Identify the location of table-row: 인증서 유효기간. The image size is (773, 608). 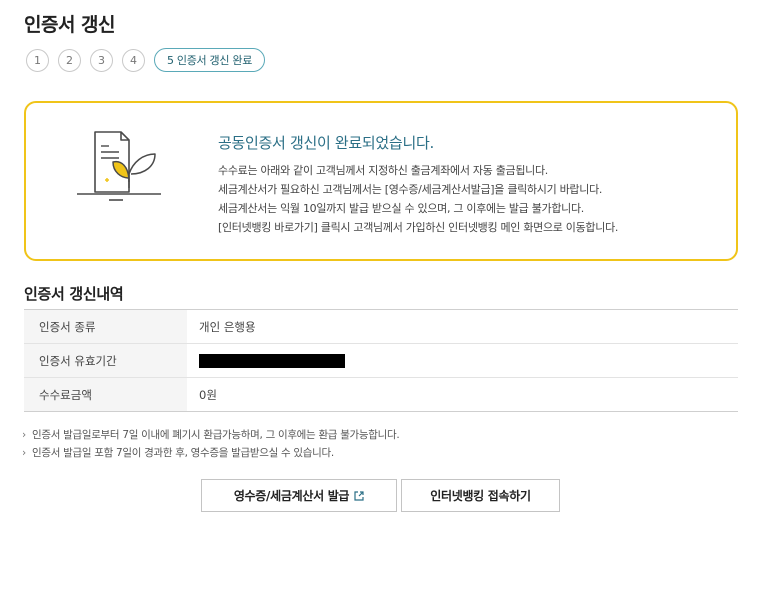
(381, 360).